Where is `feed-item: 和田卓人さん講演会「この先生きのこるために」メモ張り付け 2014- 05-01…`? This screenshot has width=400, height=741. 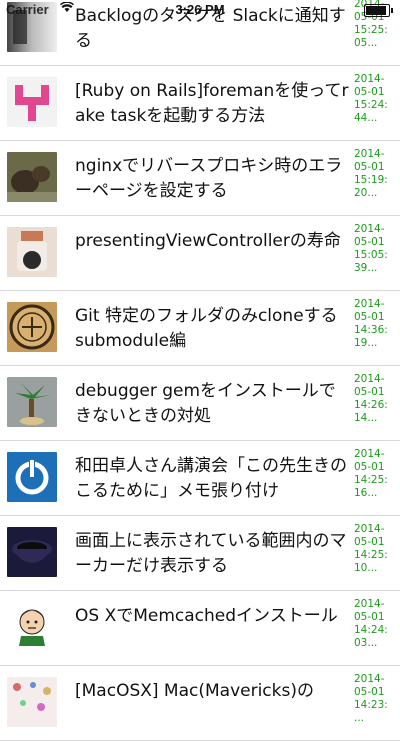
feed-item: 和田卓人さん講演会「この先生きのこるために」メモ張り付け 2014- 05-01… is located at coordinates (200, 478).